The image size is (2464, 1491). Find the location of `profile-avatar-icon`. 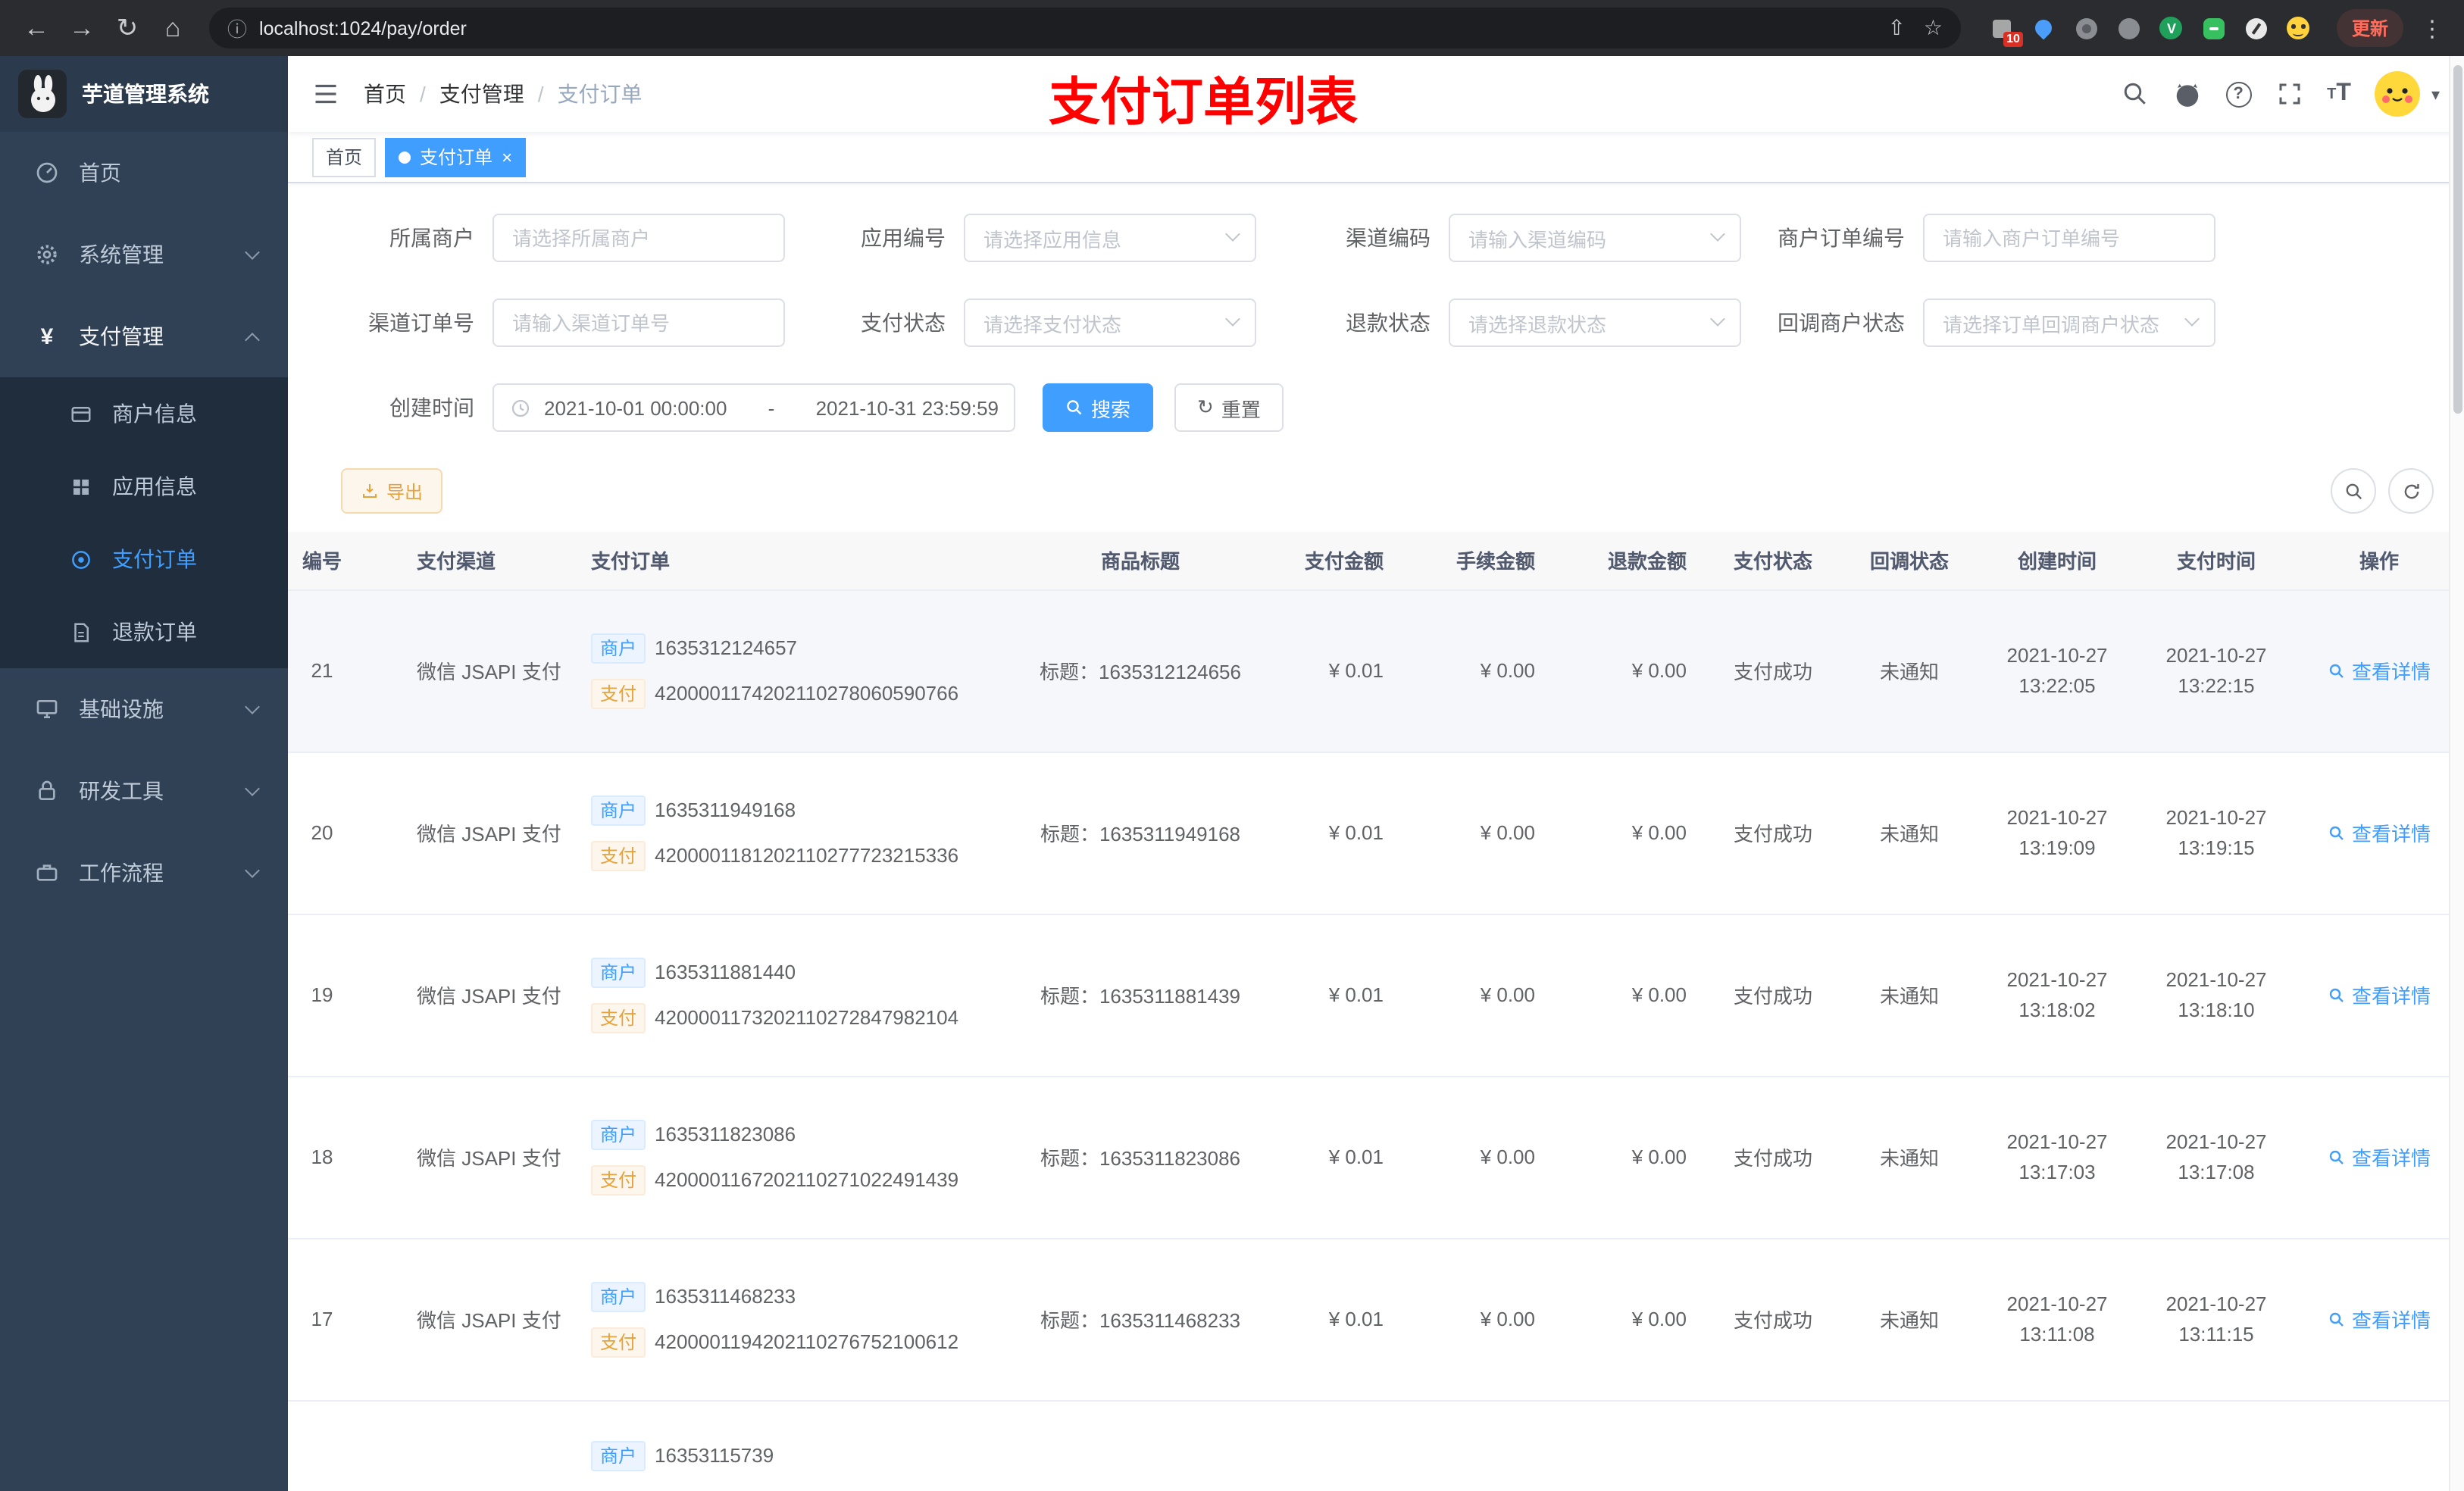

profile-avatar-icon is located at coordinates (2298, 28).